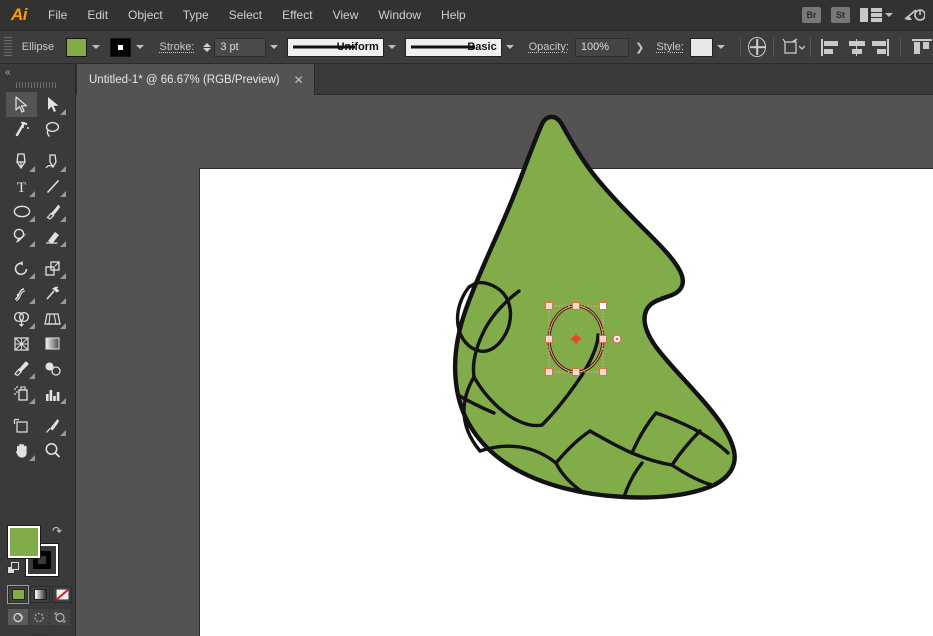  What do you see at coordinates (21, 129) in the screenshot?
I see `magic-wand-tool` at bounding box center [21, 129].